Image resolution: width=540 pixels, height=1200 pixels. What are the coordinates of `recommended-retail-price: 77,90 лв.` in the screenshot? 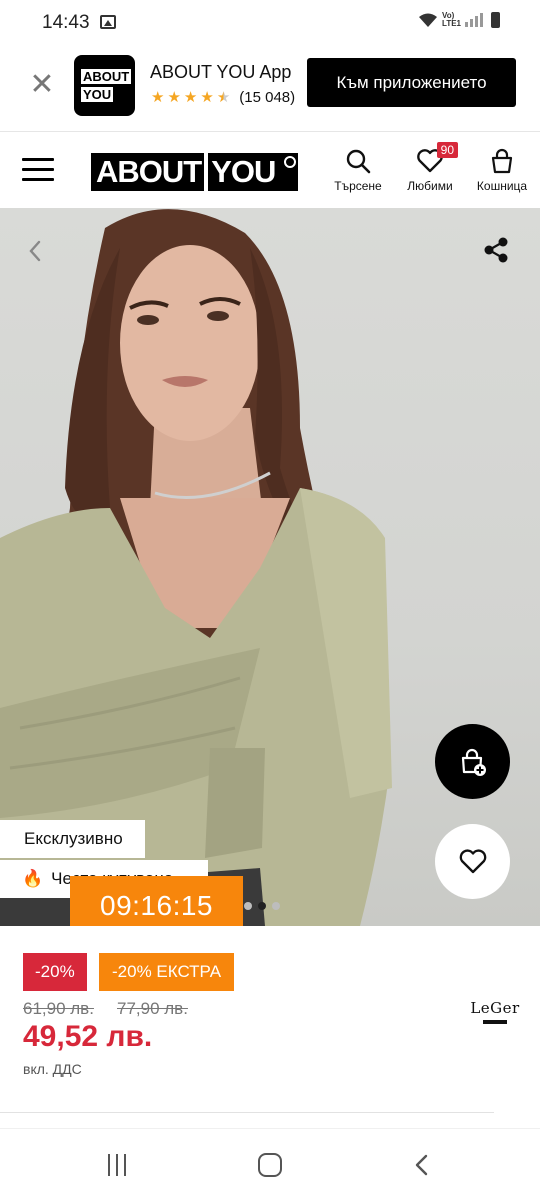 It's located at (152, 1008).